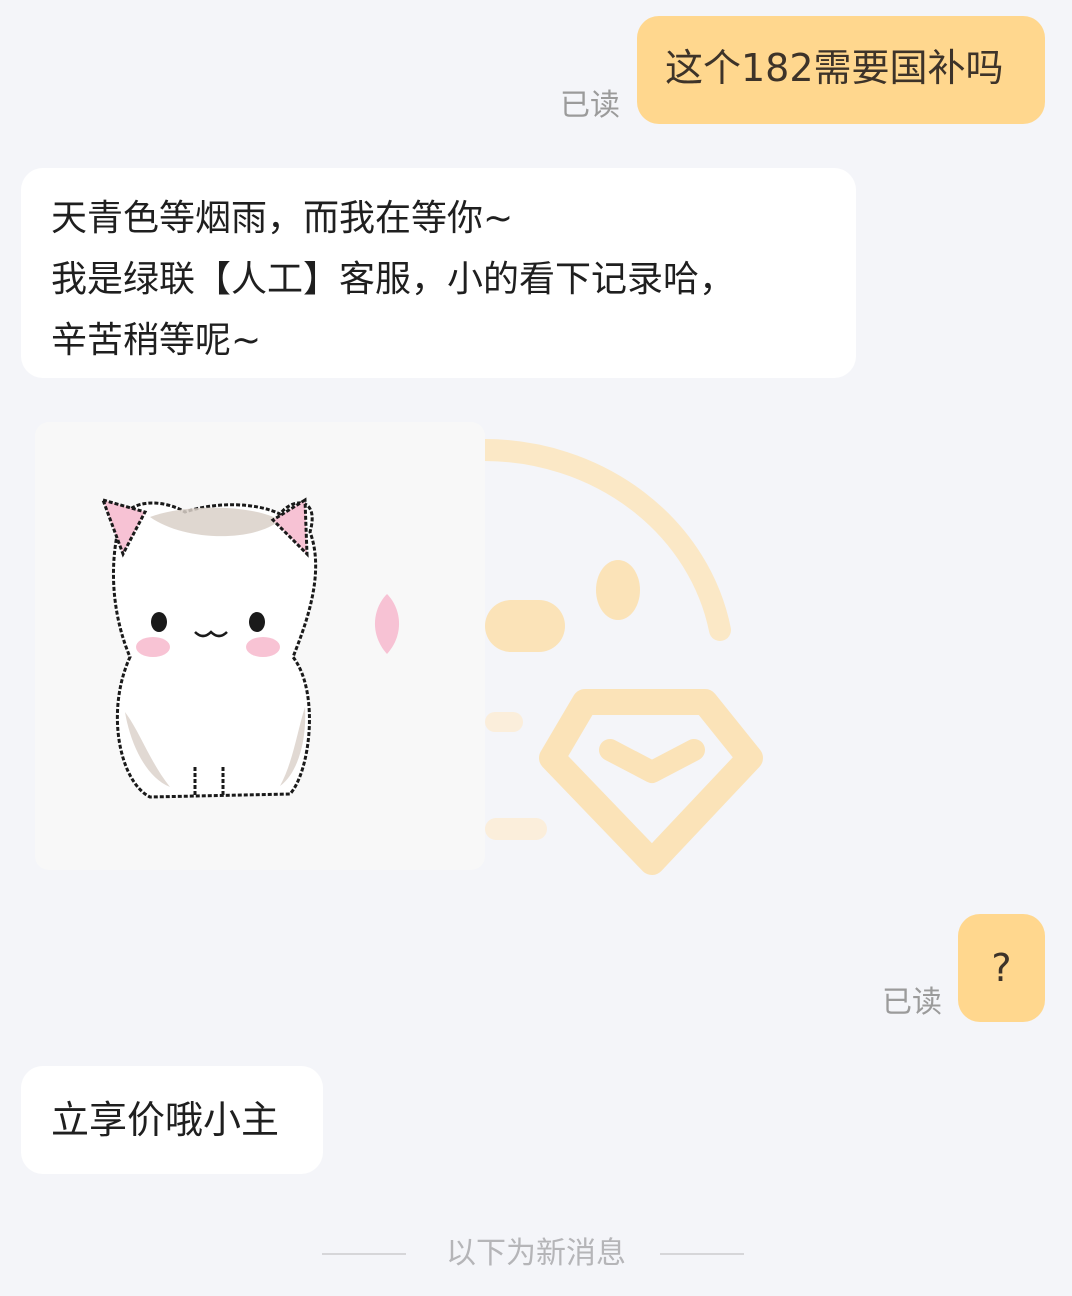 The height and width of the screenshot is (1296, 1072). Describe the element at coordinates (618, 657) in the screenshot. I see `brand-watermark-icon` at that location.